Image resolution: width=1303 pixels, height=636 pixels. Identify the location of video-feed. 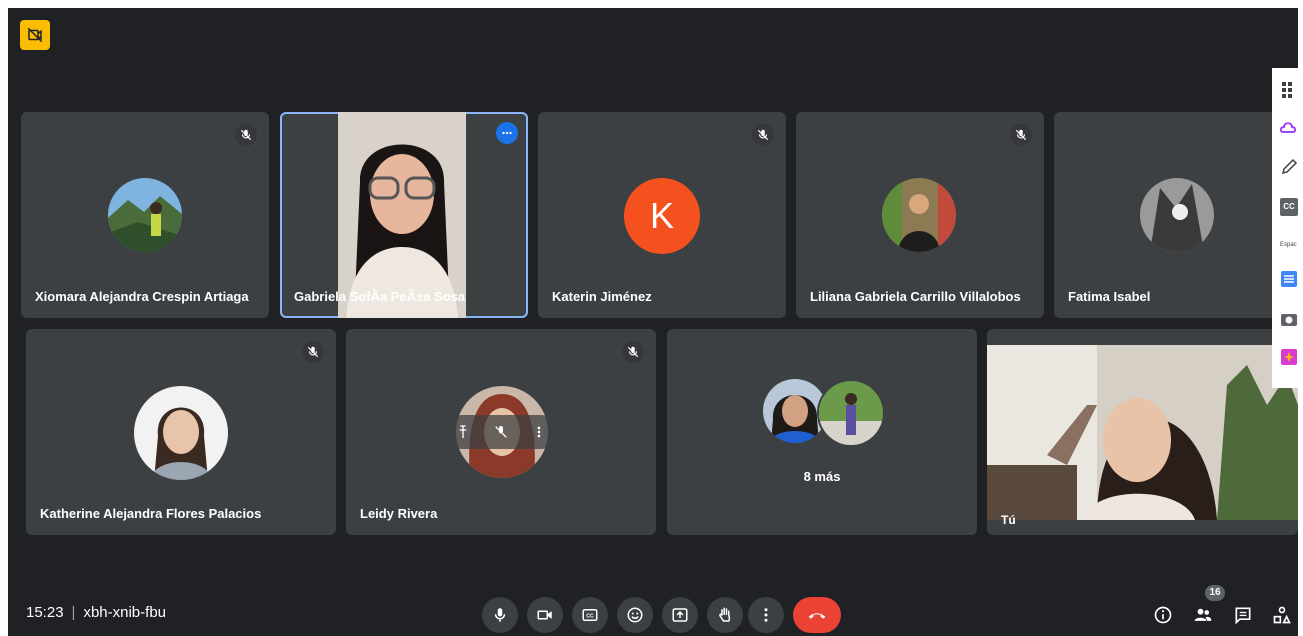
(402, 215).